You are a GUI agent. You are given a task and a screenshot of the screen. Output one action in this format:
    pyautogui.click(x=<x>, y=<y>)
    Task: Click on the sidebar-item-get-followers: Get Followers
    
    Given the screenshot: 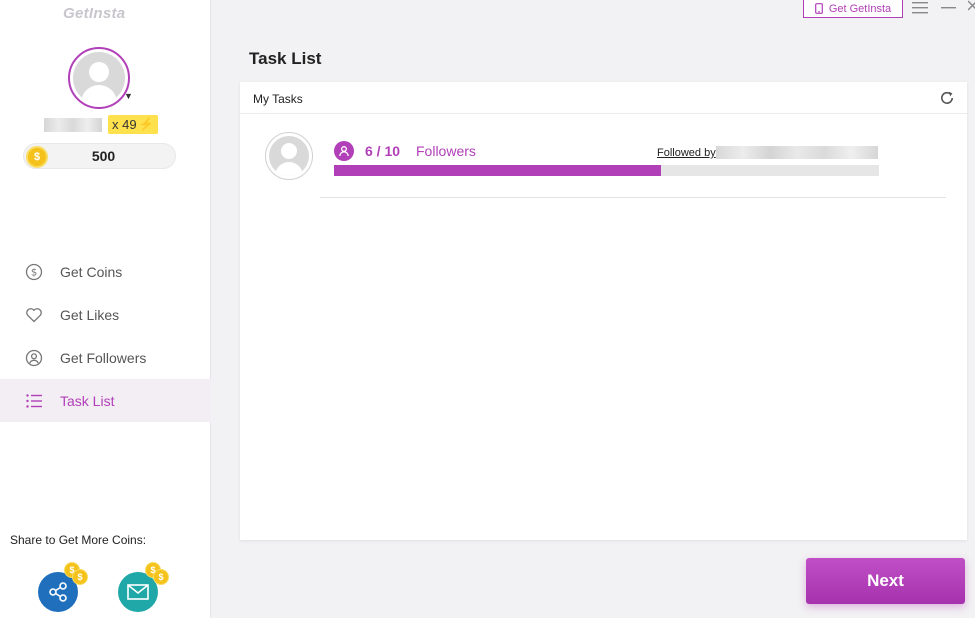 What is the action you would take?
    pyautogui.click(x=105, y=357)
    